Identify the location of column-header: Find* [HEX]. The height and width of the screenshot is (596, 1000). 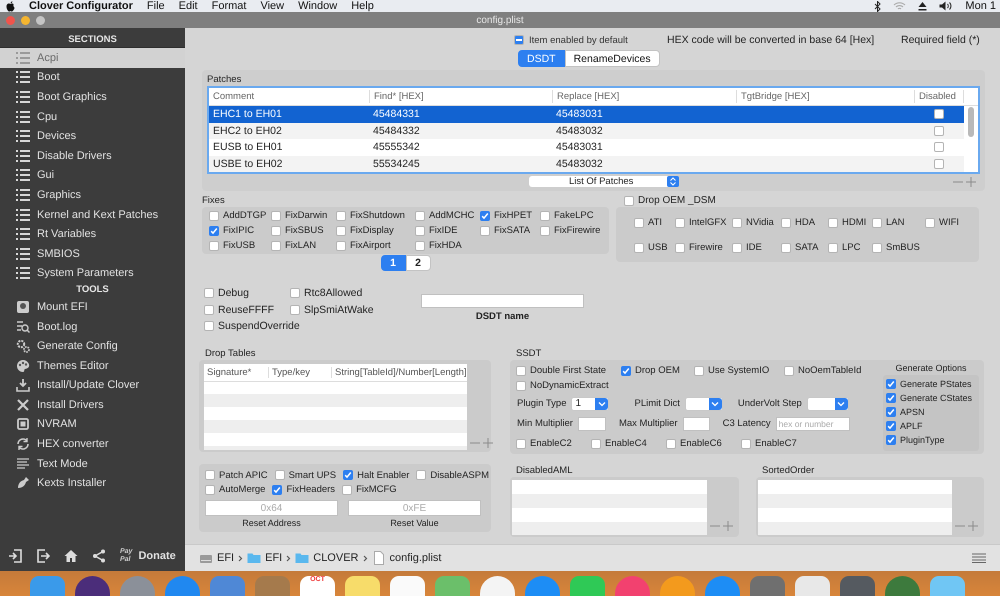
(460, 96).